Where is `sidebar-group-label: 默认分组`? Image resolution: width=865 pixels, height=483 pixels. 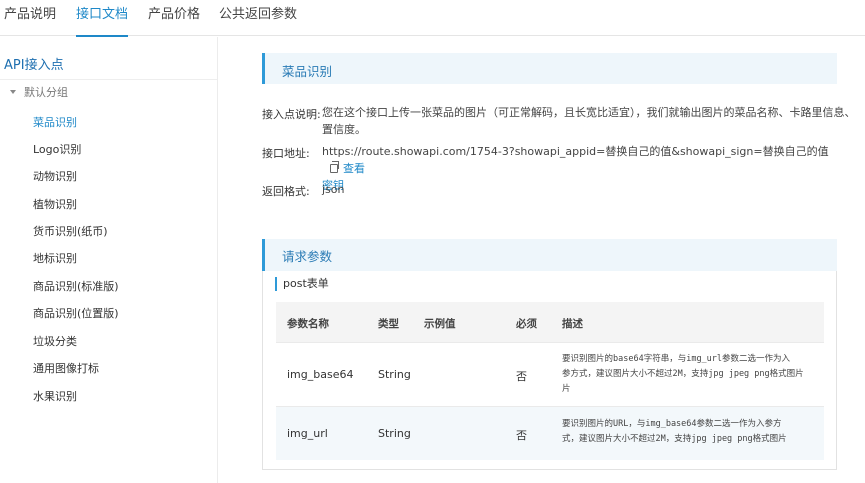
sidebar-group-label: 默认分组 is located at coordinates (46, 92).